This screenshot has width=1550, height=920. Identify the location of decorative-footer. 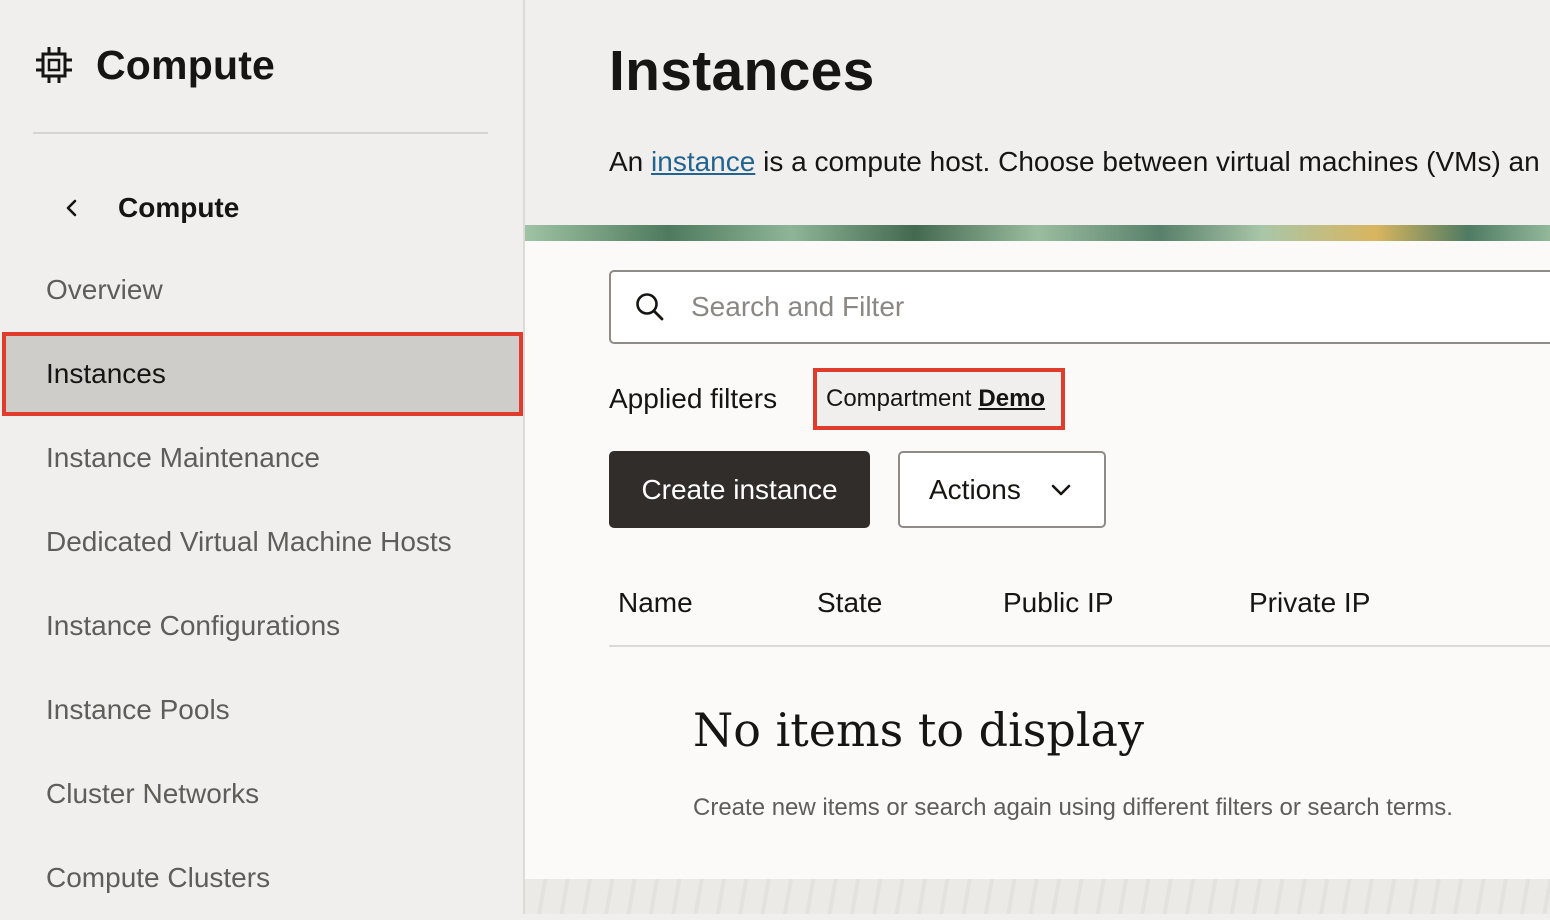
(1037, 896).